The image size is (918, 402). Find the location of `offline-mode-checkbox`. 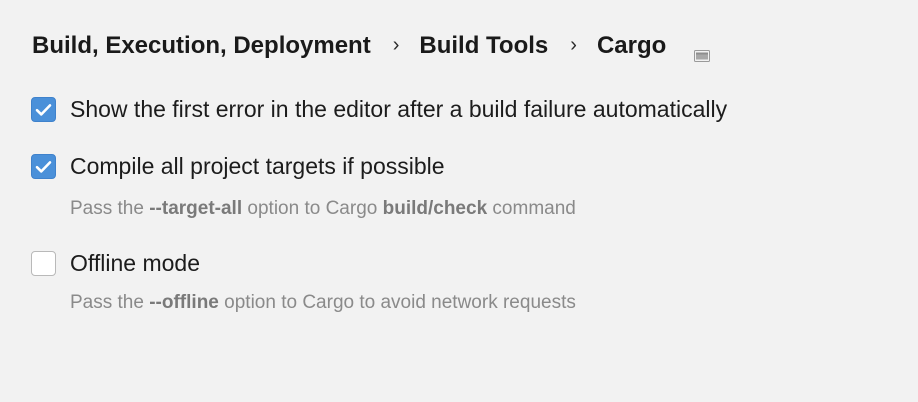

offline-mode-checkbox is located at coordinates (43, 263).